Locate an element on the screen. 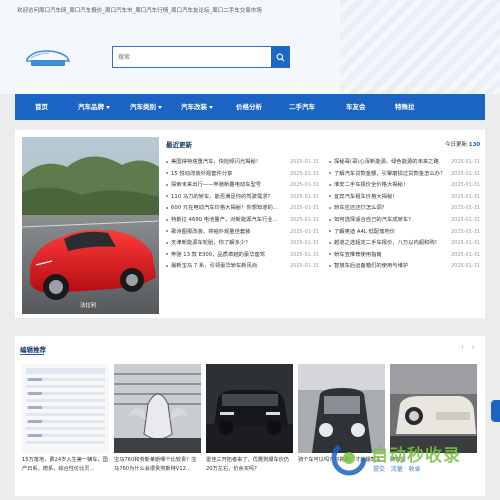 The image size is (500, 500). list-item-title: 探秘哥(哥)心浑新能源，绿色能源的未来之路 is located at coordinates (384, 163).